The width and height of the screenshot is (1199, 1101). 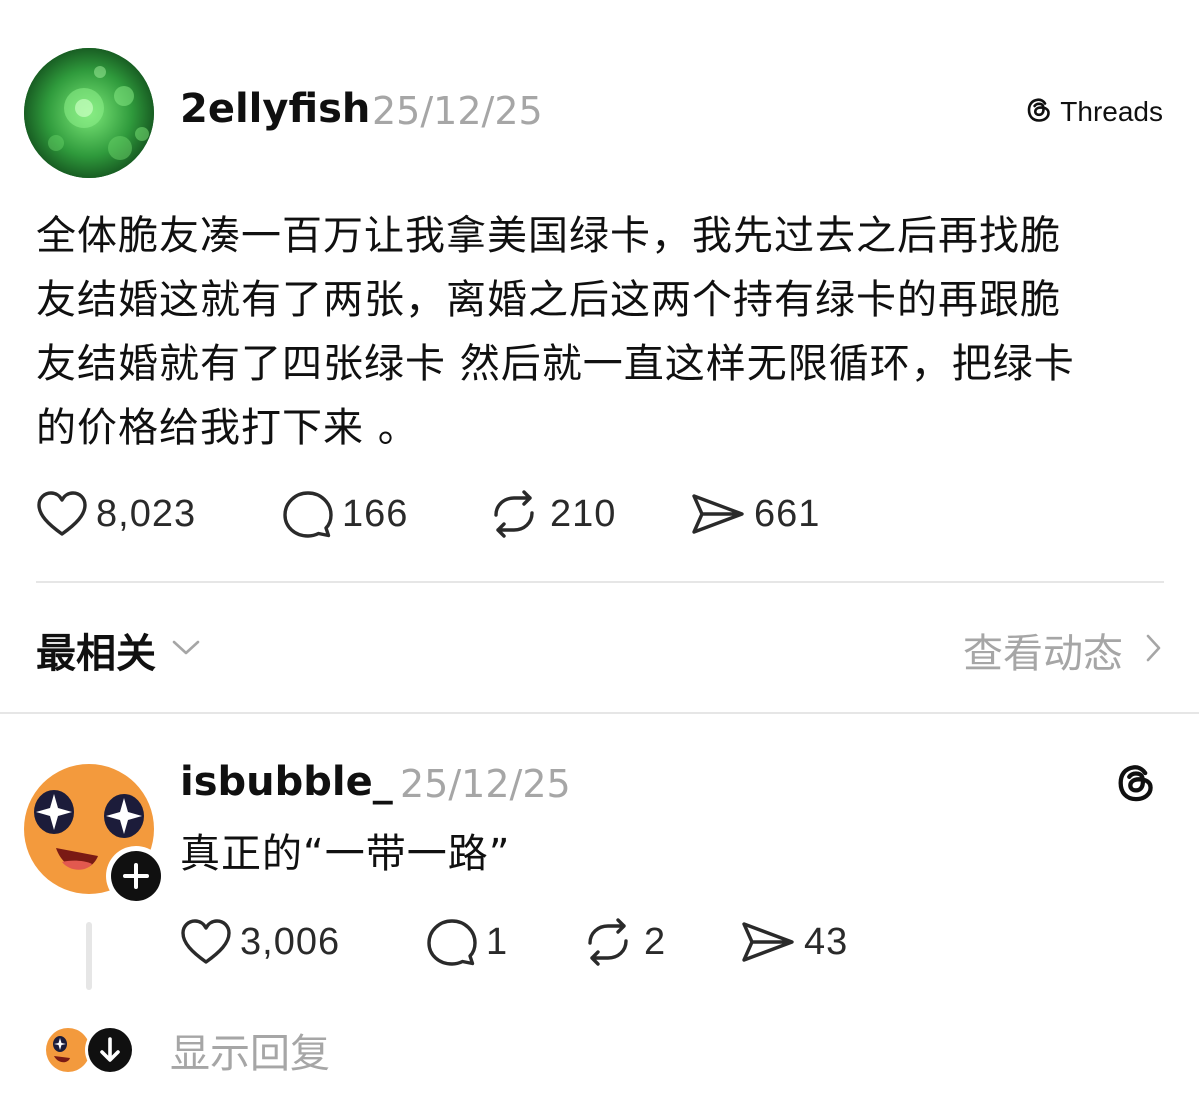 What do you see at coordinates (91, 1052) in the screenshot?
I see `mini-avatar` at bounding box center [91, 1052].